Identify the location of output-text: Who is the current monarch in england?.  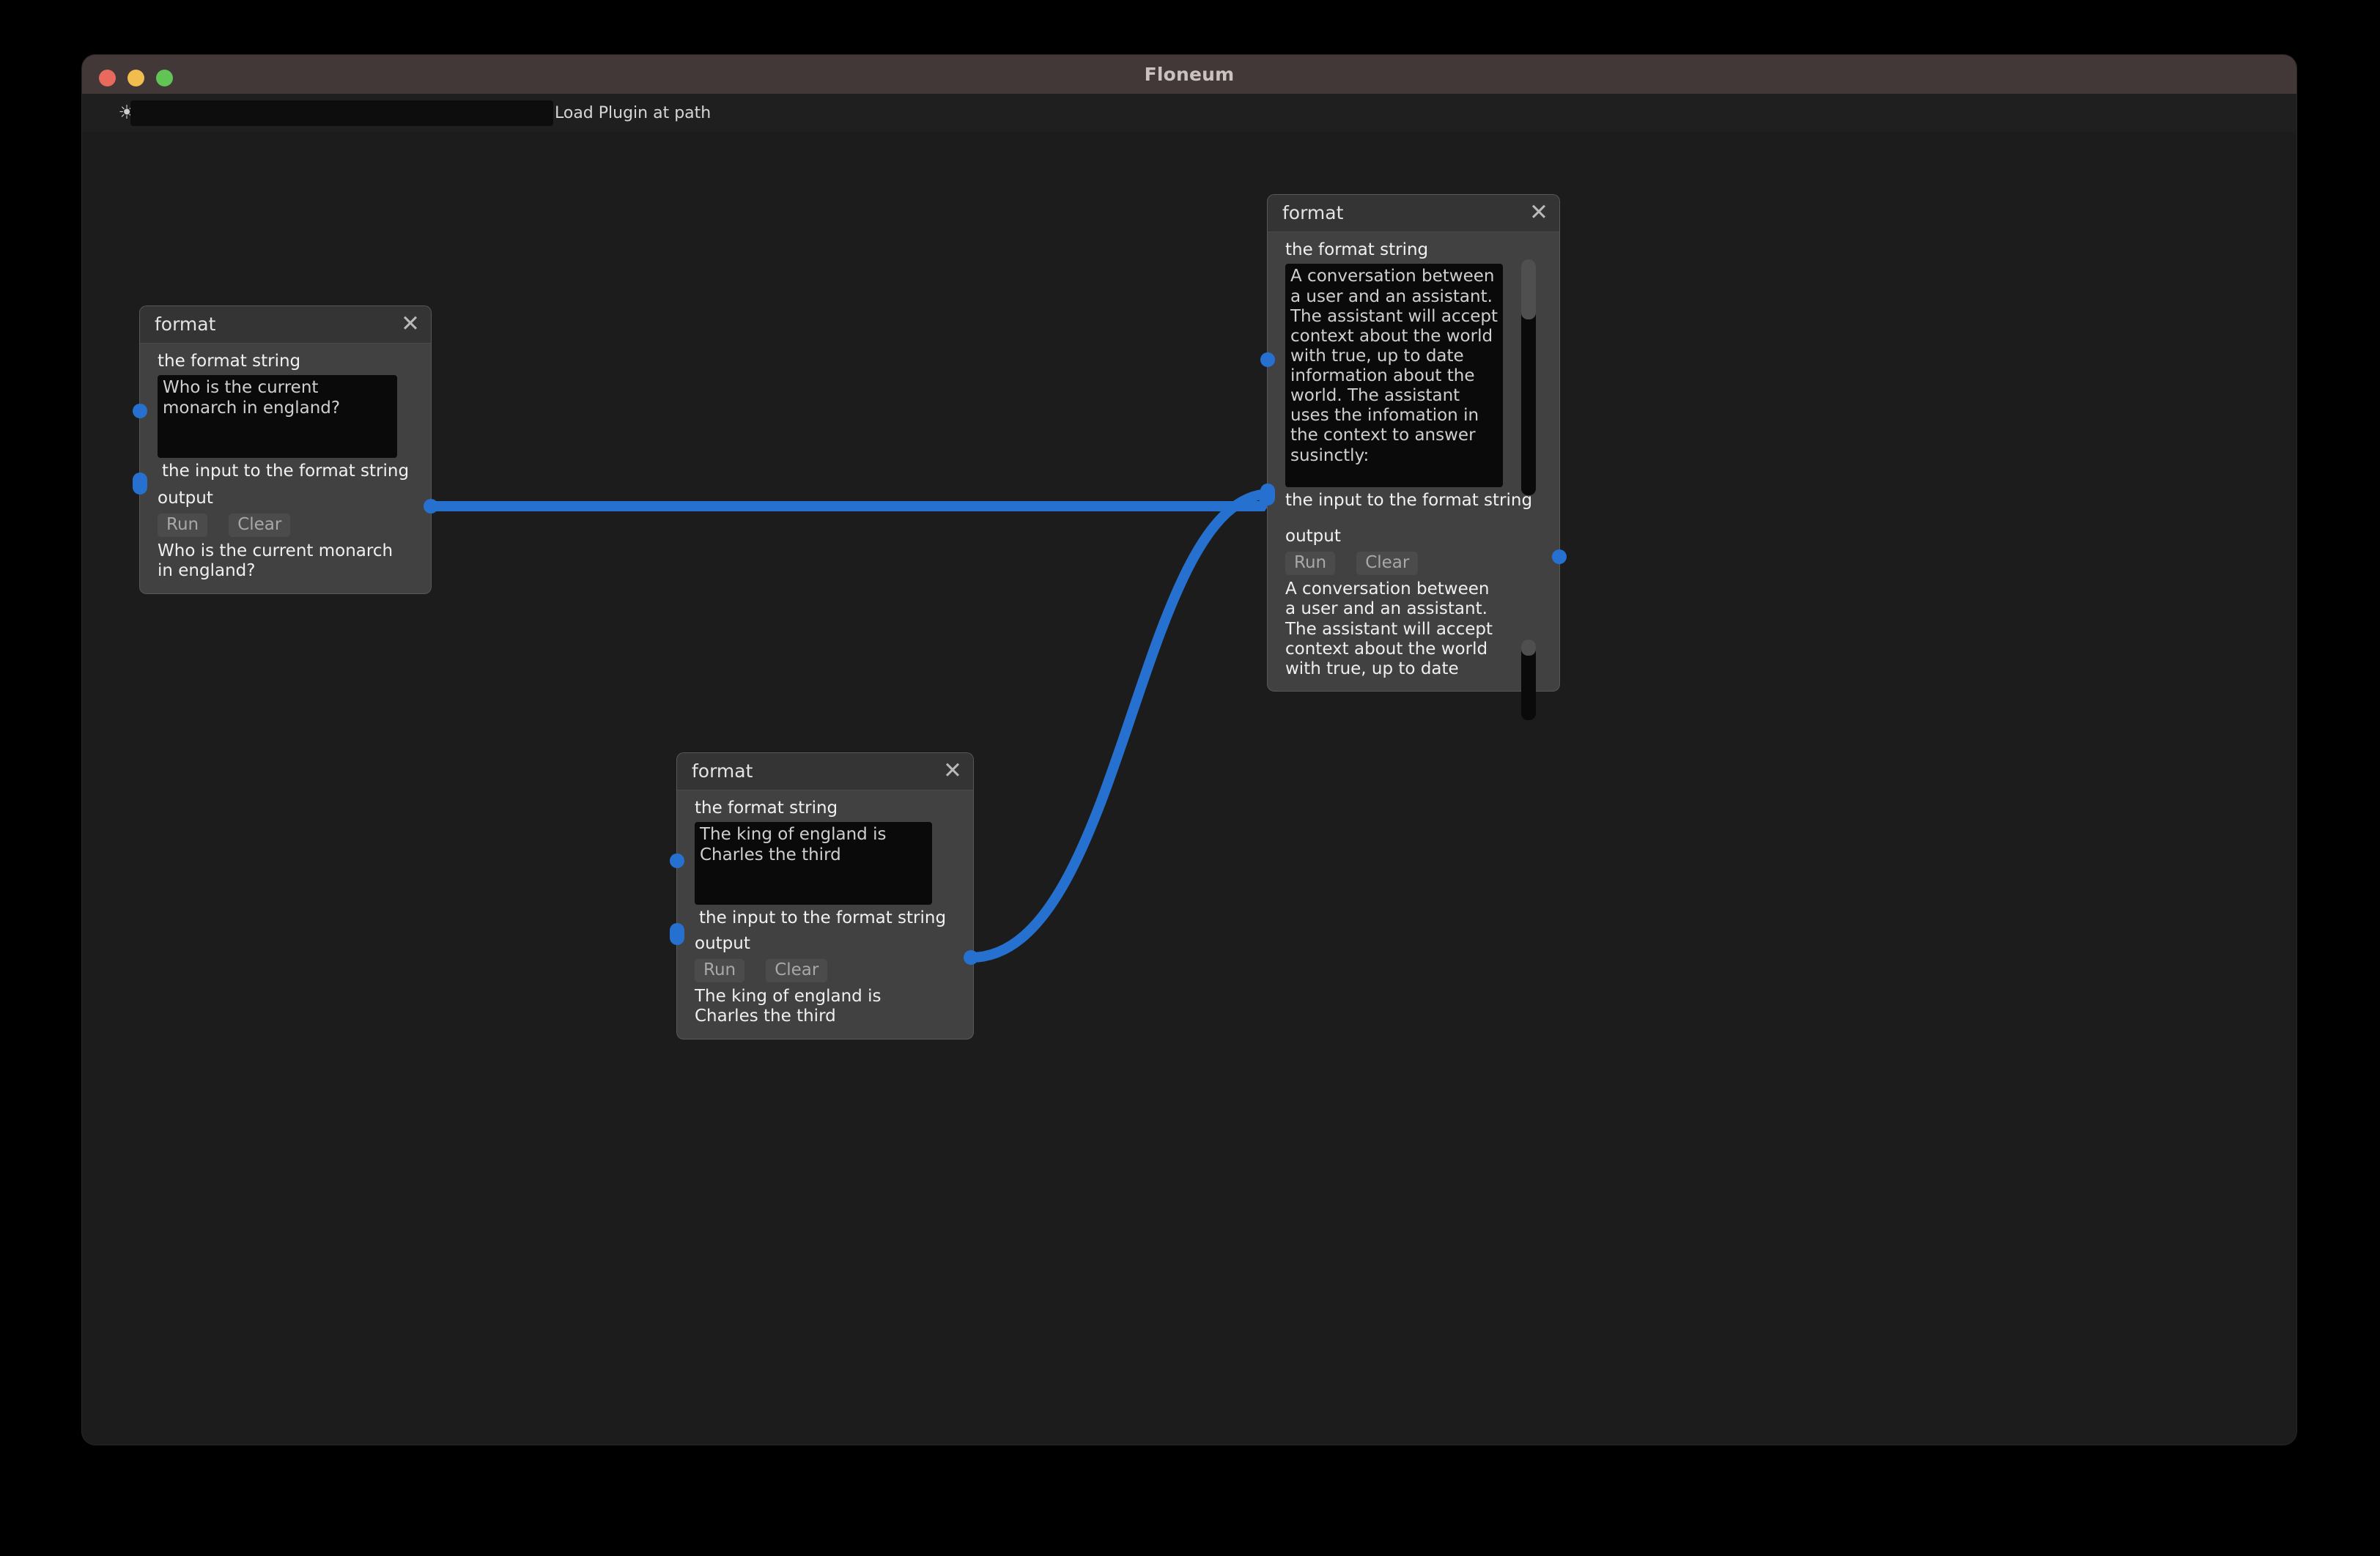
(275, 561).